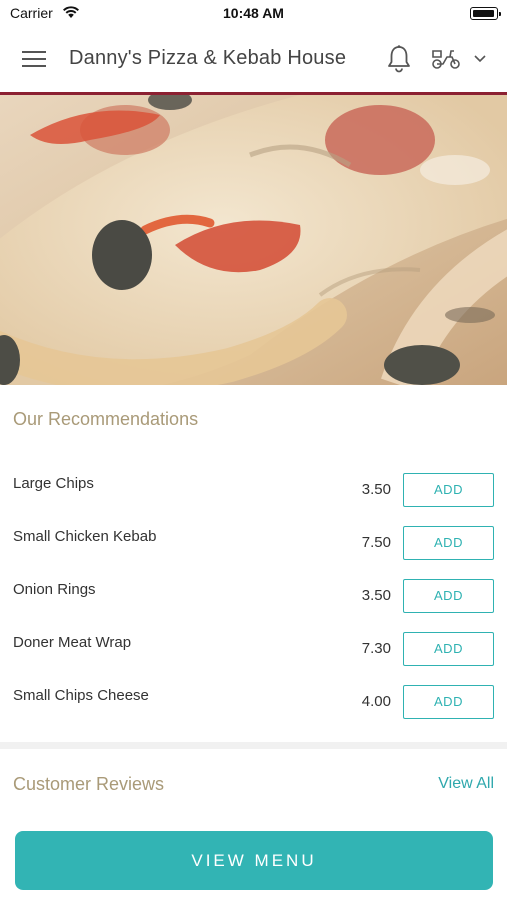 The height and width of the screenshot is (900, 507). I want to click on item-price: 4.00, so click(376, 701).